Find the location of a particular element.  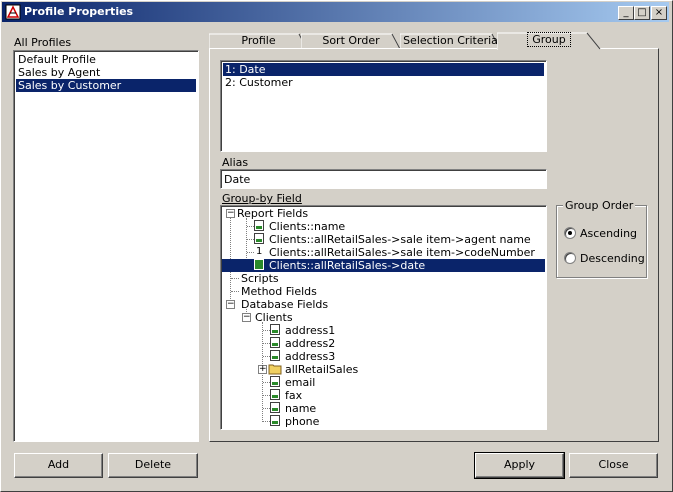

date-field-icon is located at coordinates (259, 264).